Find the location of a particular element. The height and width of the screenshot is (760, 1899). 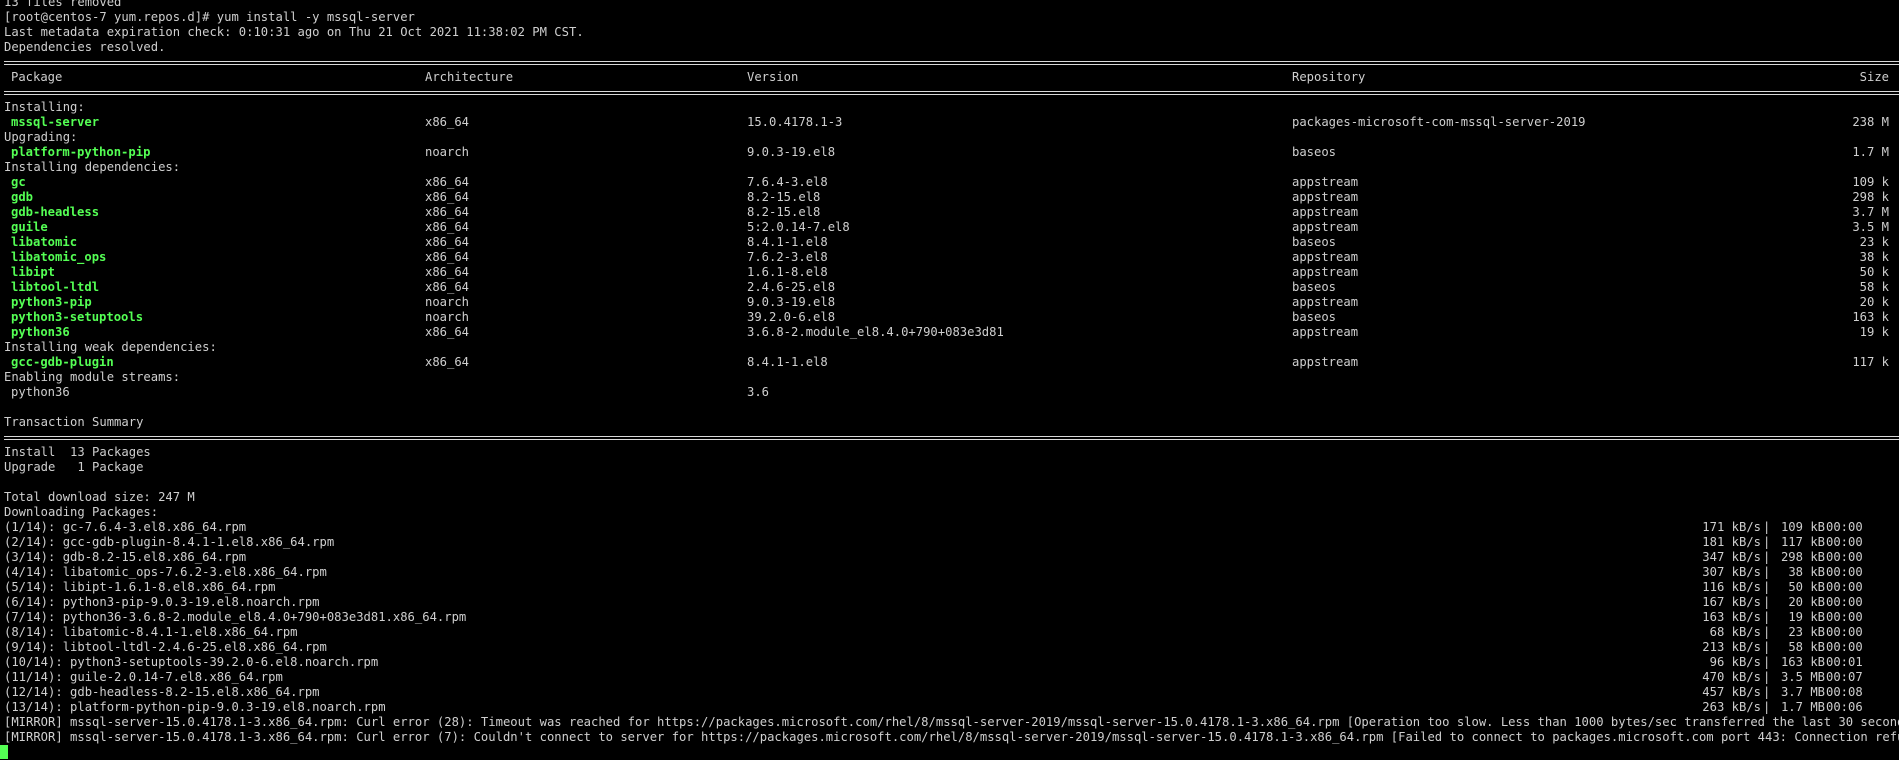

package-name: gcc-gdb-plugin is located at coordinates (62, 362).